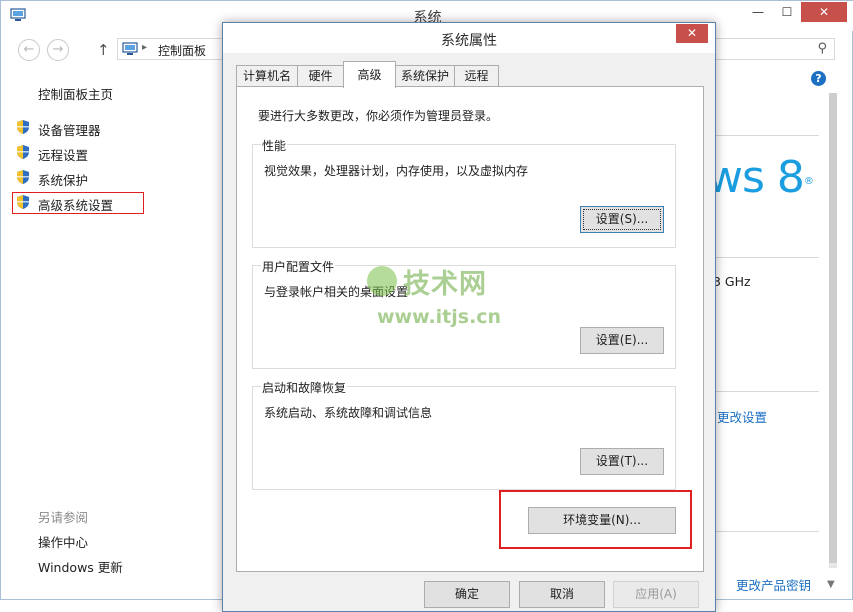  I want to click on help-icon: ?, so click(818, 78).